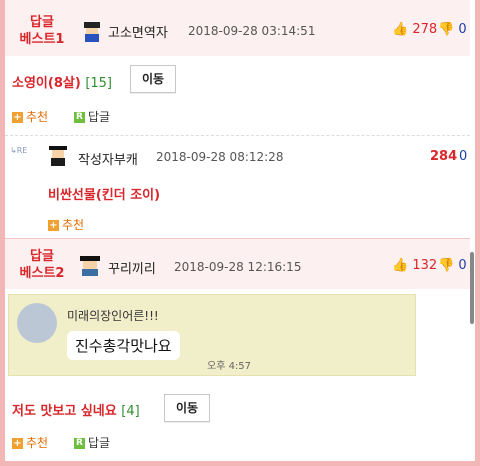 This screenshot has height=466, width=480. What do you see at coordinates (238, 267) in the screenshot?
I see `post-datetime: 2018-09-28 12:16:15` at bounding box center [238, 267].